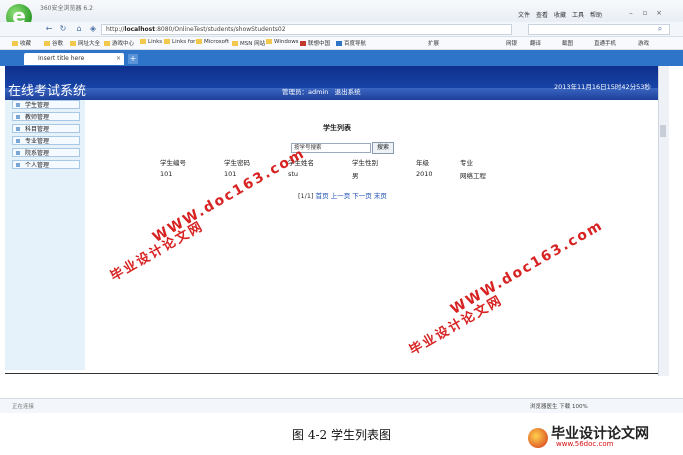  What do you see at coordinates (365, 163) in the screenshot?
I see `column-header: 学生性别` at bounding box center [365, 163].